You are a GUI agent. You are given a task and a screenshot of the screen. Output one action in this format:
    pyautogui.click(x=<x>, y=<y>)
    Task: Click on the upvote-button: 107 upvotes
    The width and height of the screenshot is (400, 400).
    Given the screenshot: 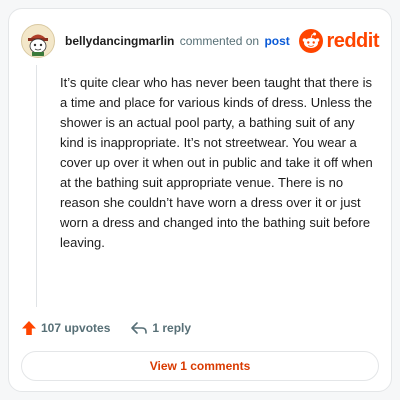 What is the action you would take?
    pyautogui.click(x=65, y=328)
    